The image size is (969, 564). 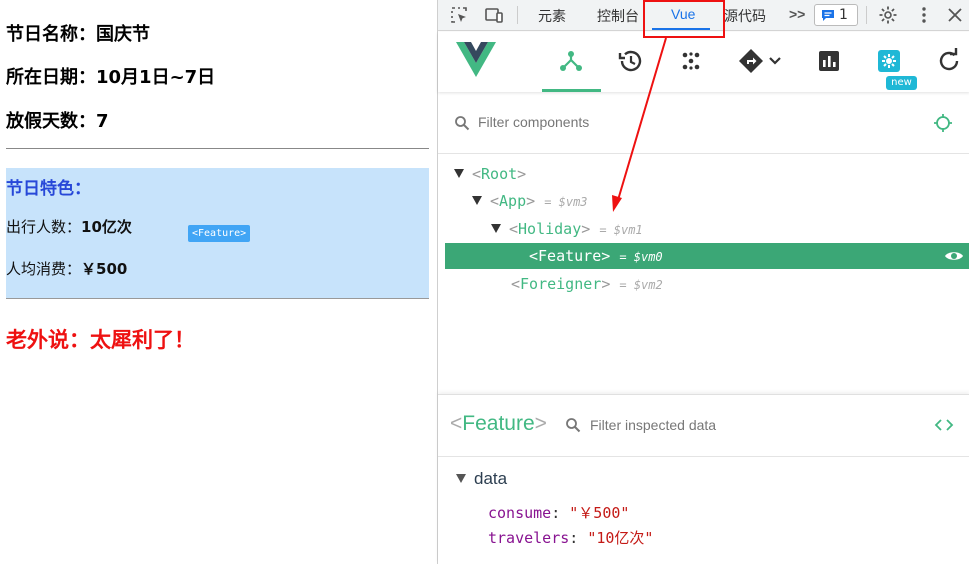 What do you see at coordinates (102, 121) in the screenshot?
I see `holiday-days-value: 7` at bounding box center [102, 121].